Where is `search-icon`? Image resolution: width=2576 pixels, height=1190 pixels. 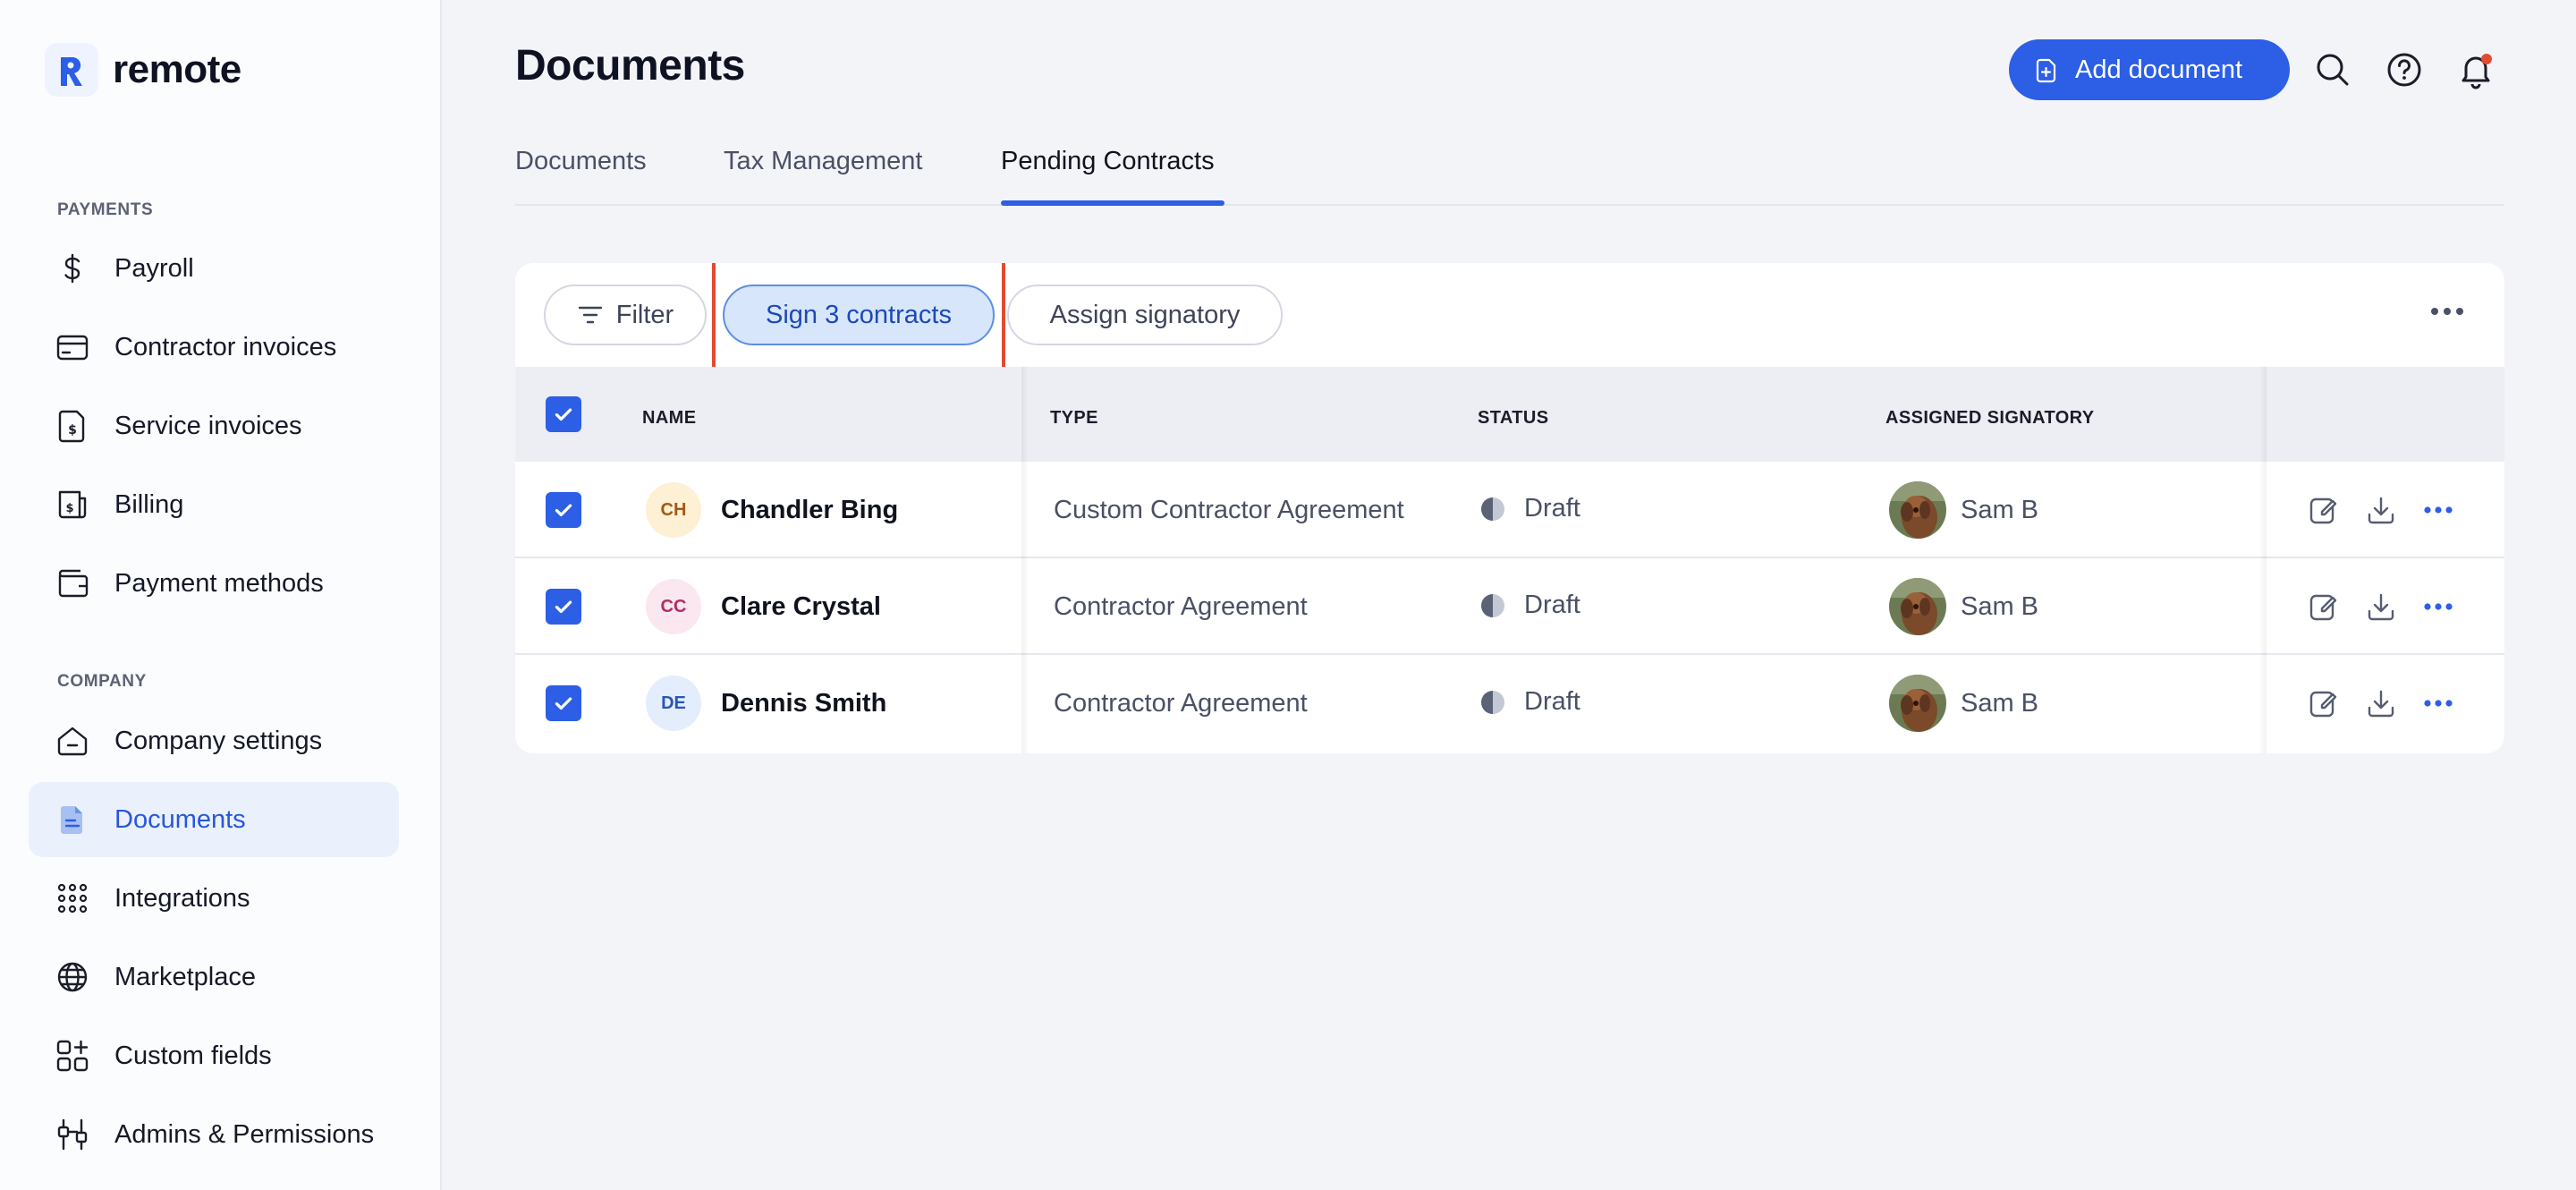
search-icon is located at coordinates (2332, 69).